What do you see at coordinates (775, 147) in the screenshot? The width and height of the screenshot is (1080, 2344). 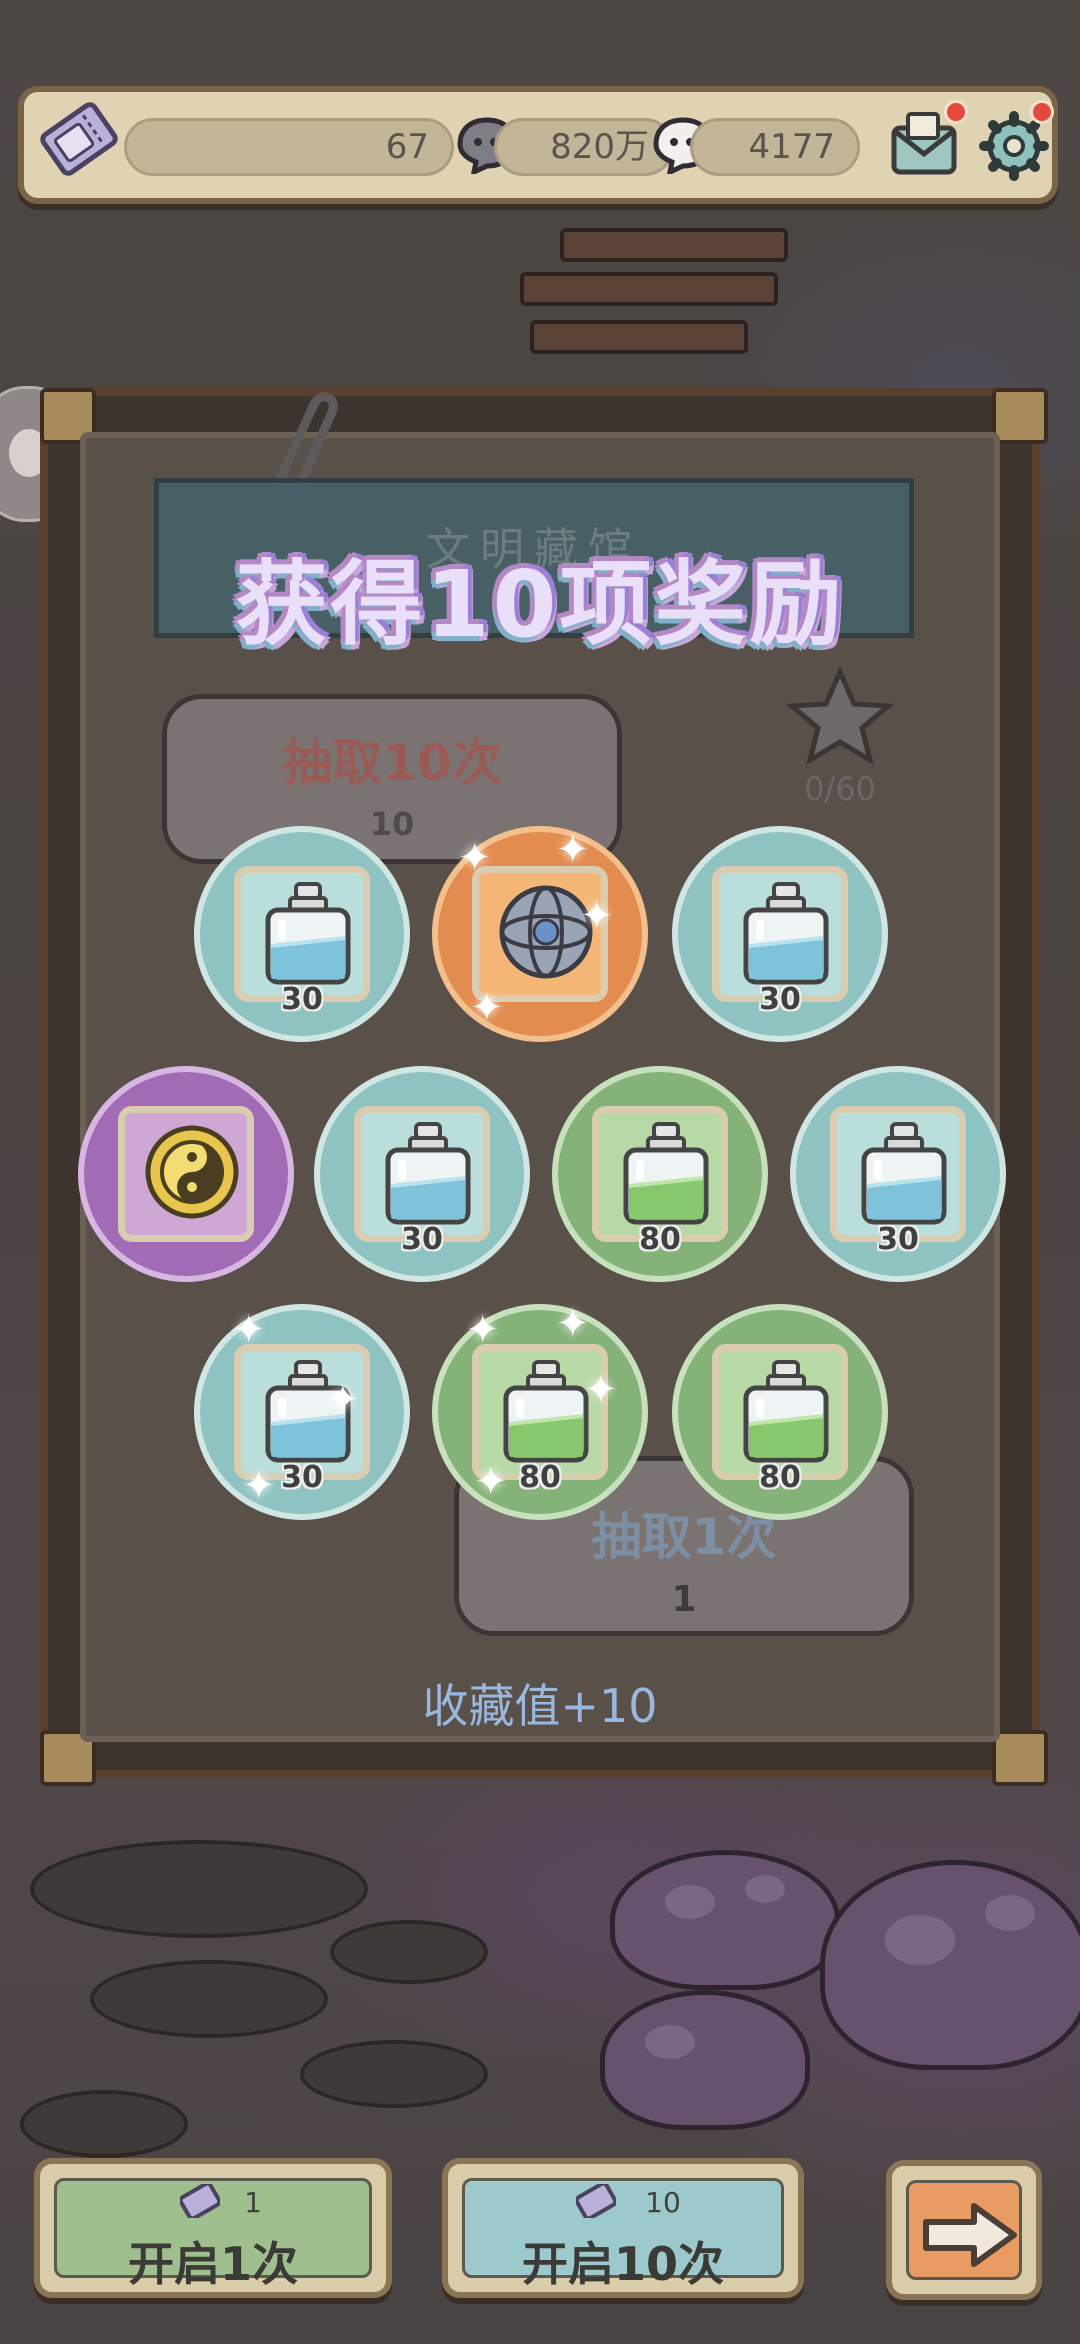 I see `soul-count: 4177` at bounding box center [775, 147].